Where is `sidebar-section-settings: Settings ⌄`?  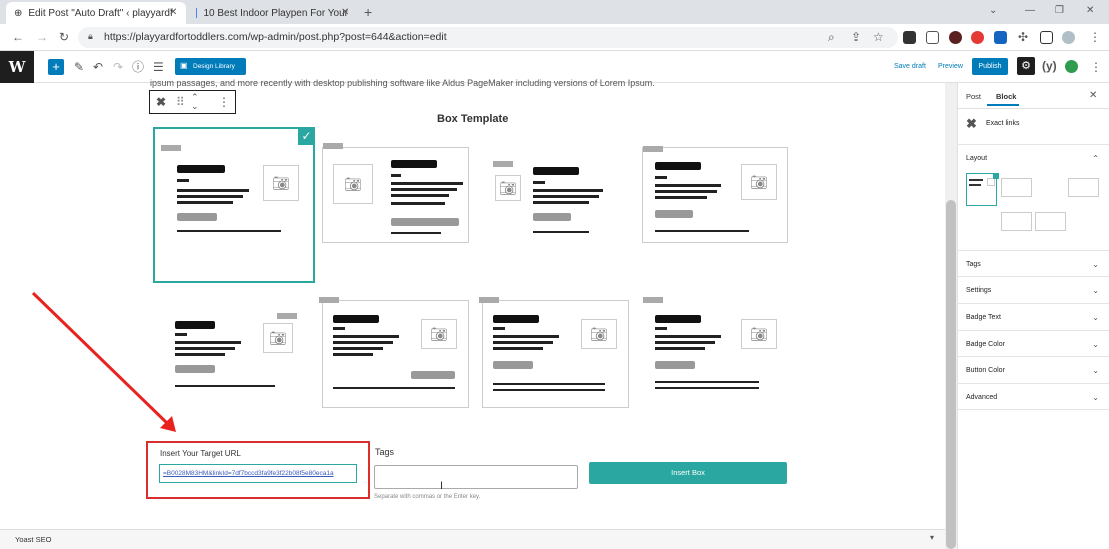
sidebar-section-settings: Settings ⌄ is located at coordinates (1033, 289).